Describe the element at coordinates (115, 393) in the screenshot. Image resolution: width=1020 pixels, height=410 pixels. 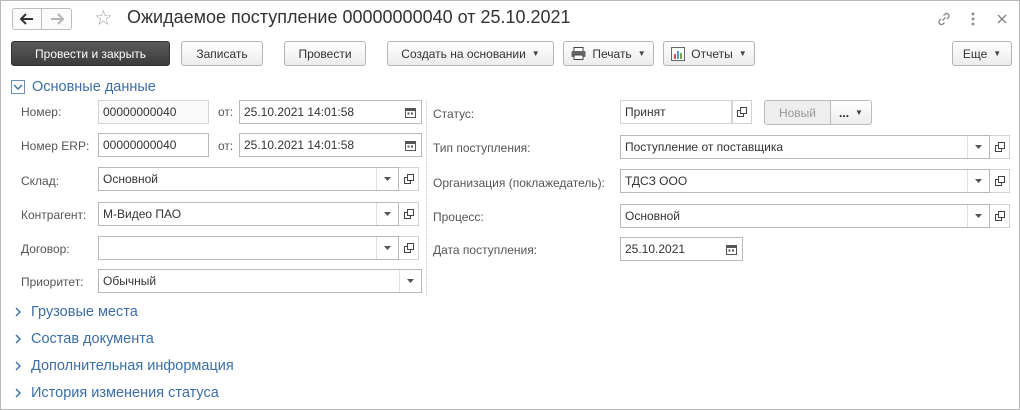
I see `section-status-history: История изменения статуса` at that location.